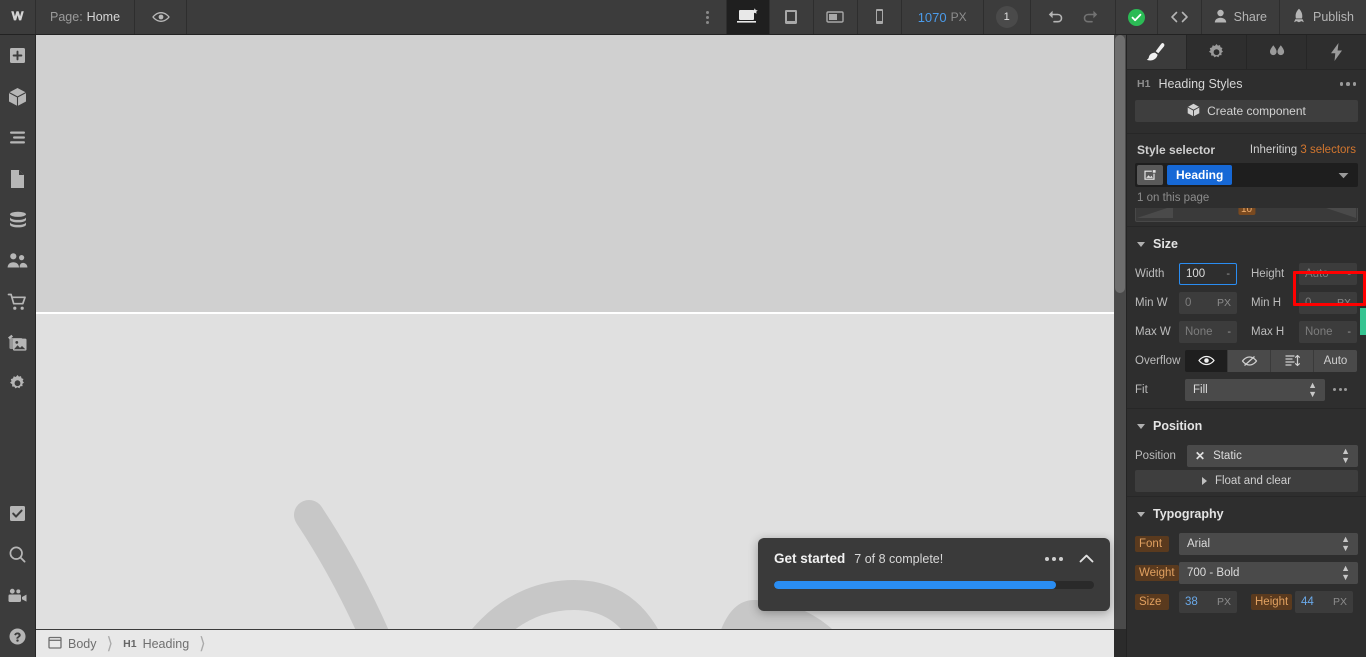 This screenshot has height=657, width=1366. What do you see at coordinates (1120, 332) in the screenshot?
I see `canvas-vertical-scrollbar` at bounding box center [1120, 332].